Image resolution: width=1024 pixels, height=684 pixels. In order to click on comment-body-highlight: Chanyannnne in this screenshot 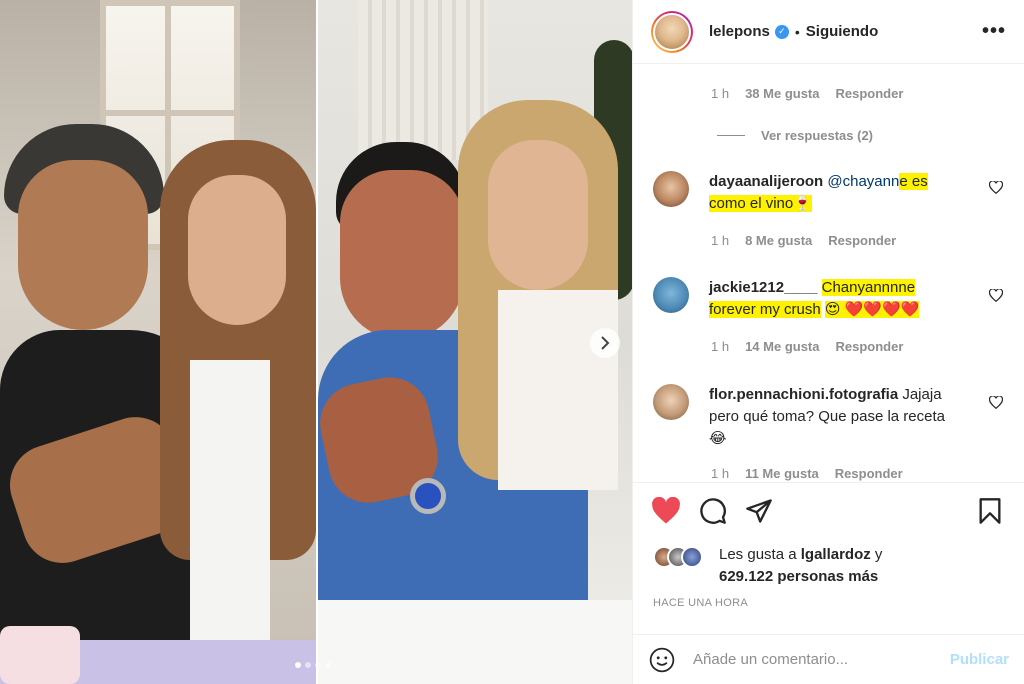, I will do `click(868, 287)`.